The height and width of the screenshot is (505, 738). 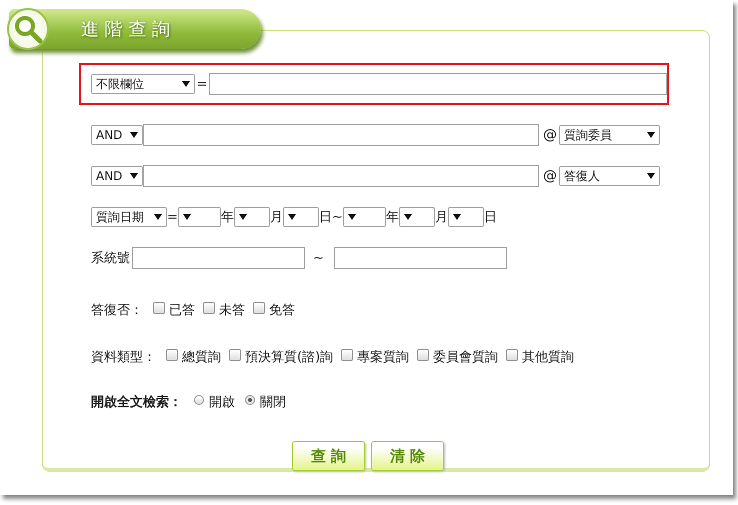 I want to click on row-label: 開啟全文檢索：, so click(x=136, y=402).